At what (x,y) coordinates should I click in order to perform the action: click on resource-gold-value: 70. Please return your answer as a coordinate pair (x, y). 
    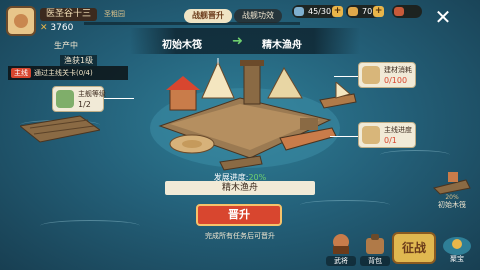
    Looking at the image, I should click on (367, 11).